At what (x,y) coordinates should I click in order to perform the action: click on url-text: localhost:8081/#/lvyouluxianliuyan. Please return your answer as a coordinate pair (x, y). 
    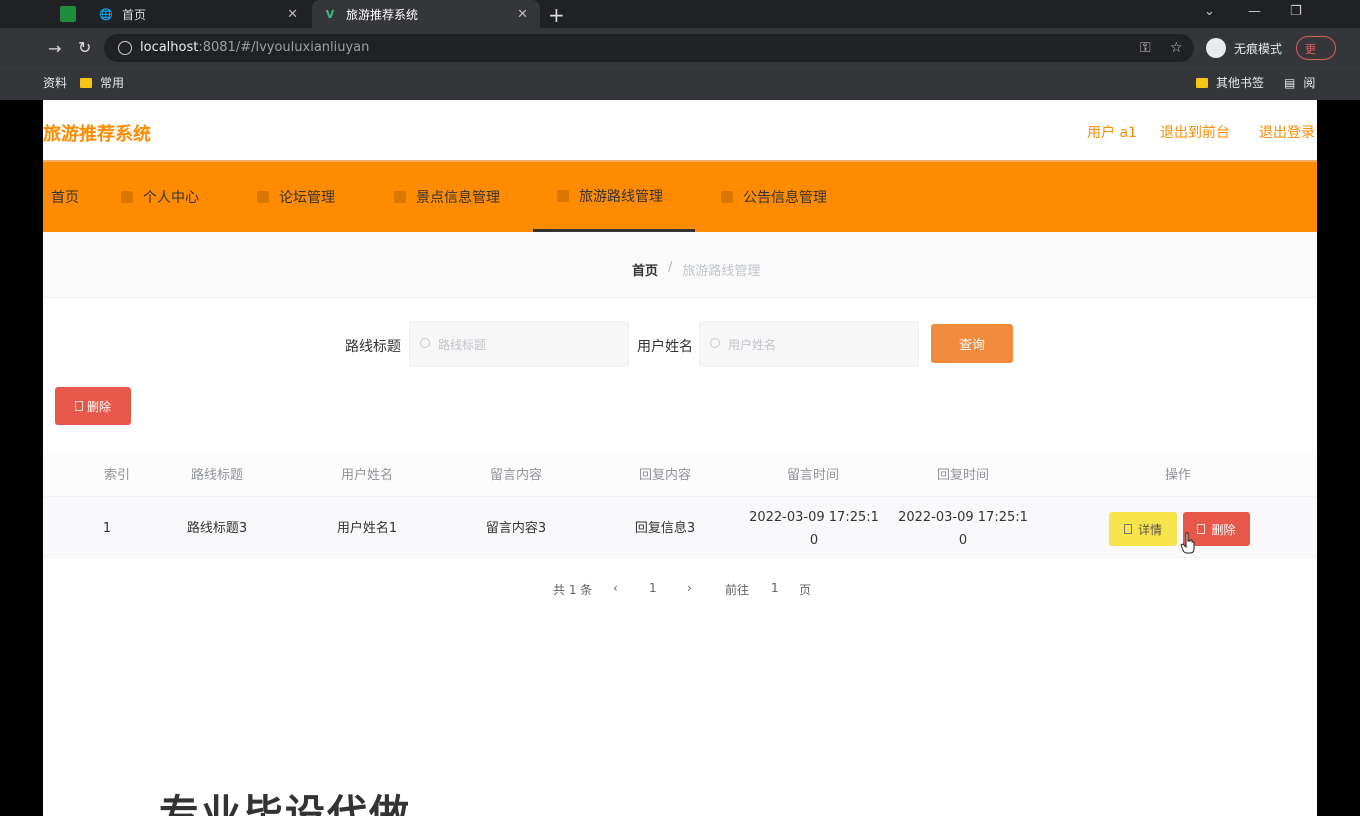
    Looking at the image, I should click on (254, 47).